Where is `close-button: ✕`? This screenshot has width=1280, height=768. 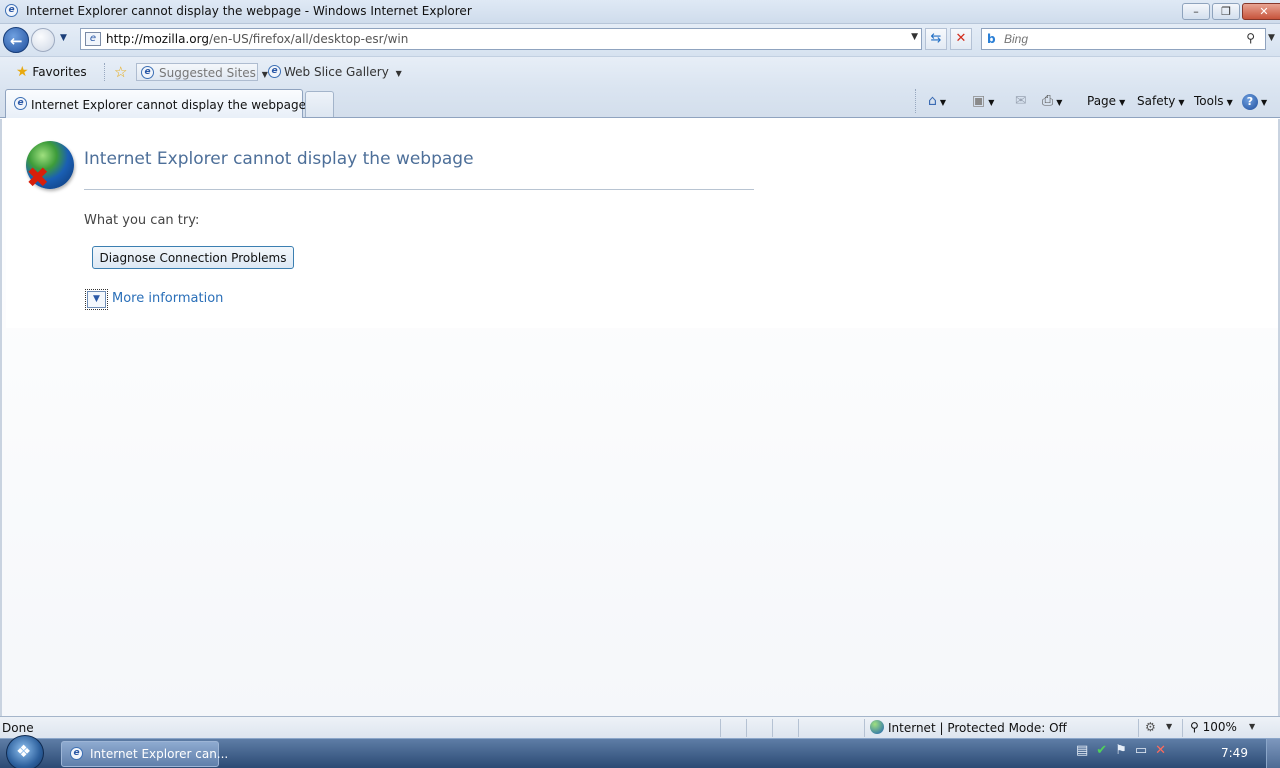 close-button: ✕ is located at coordinates (1261, 11).